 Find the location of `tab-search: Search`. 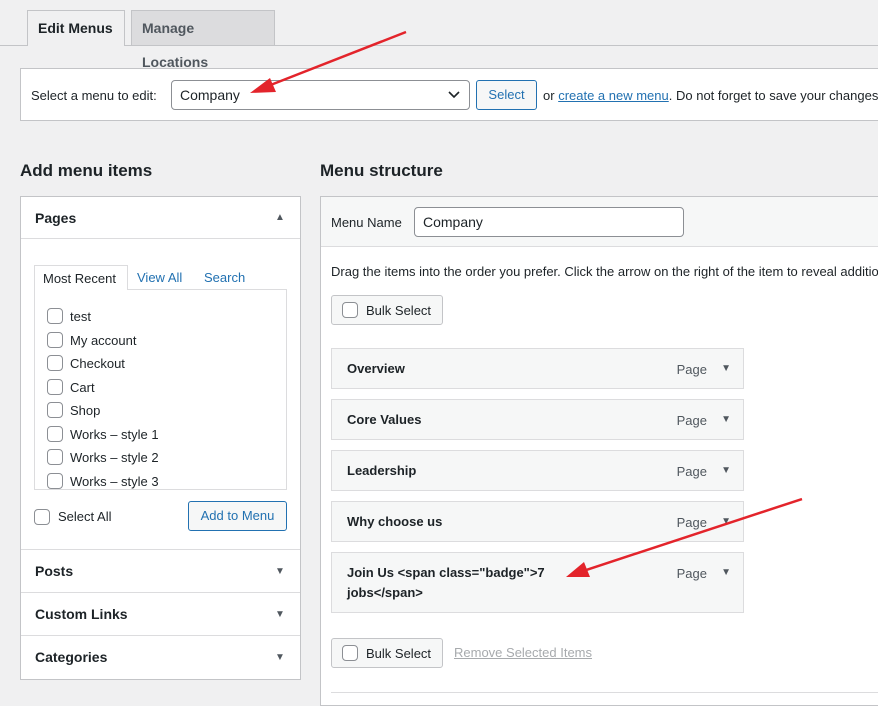

tab-search: Search is located at coordinates (224, 277).